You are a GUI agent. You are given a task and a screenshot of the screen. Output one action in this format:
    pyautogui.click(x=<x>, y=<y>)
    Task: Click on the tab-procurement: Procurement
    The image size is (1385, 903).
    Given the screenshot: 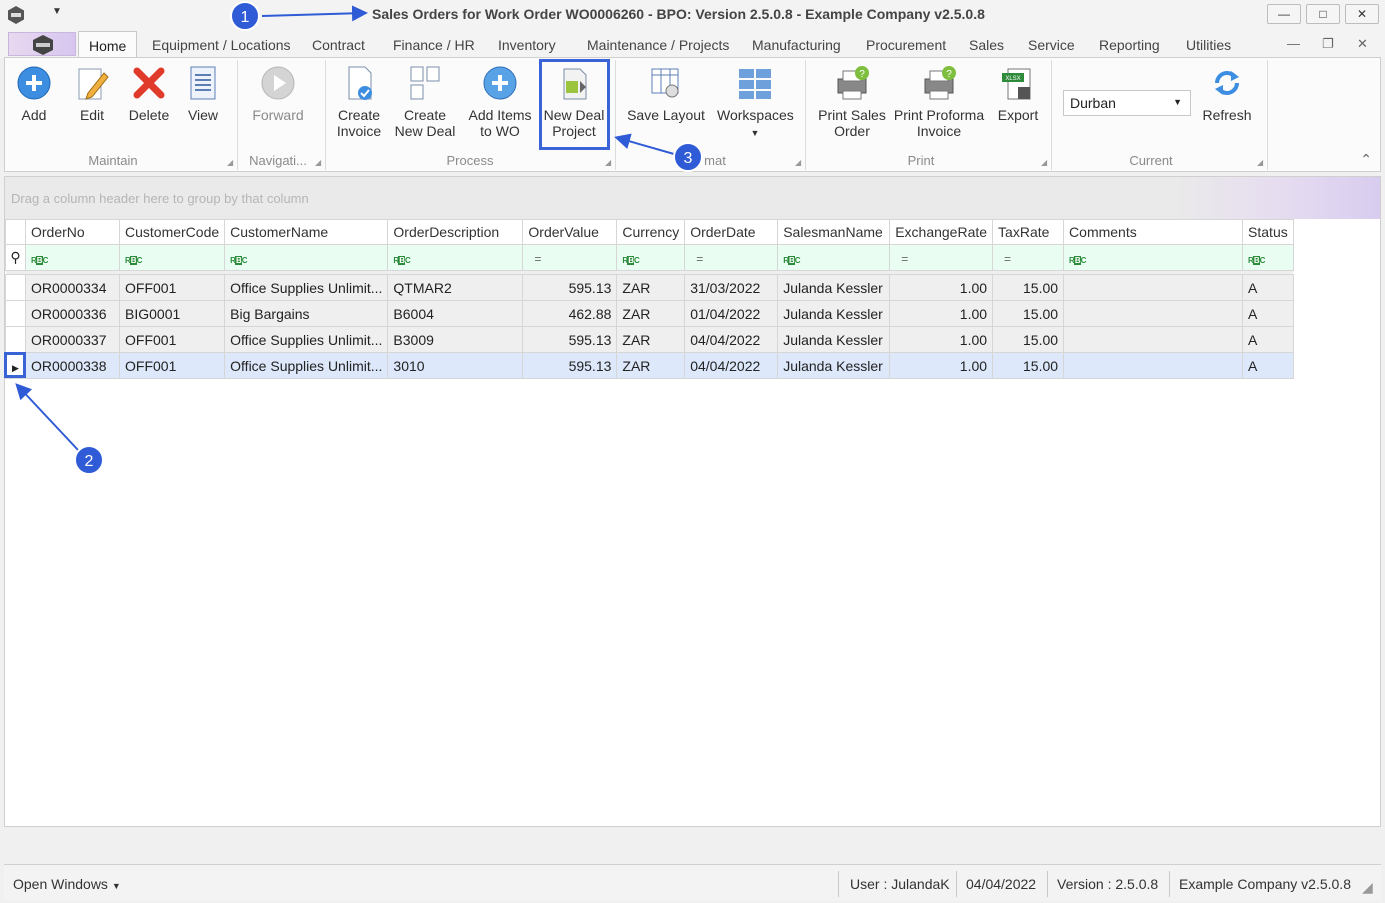 What is the action you would take?
    pyautogui.click(x=906, y=45)
    